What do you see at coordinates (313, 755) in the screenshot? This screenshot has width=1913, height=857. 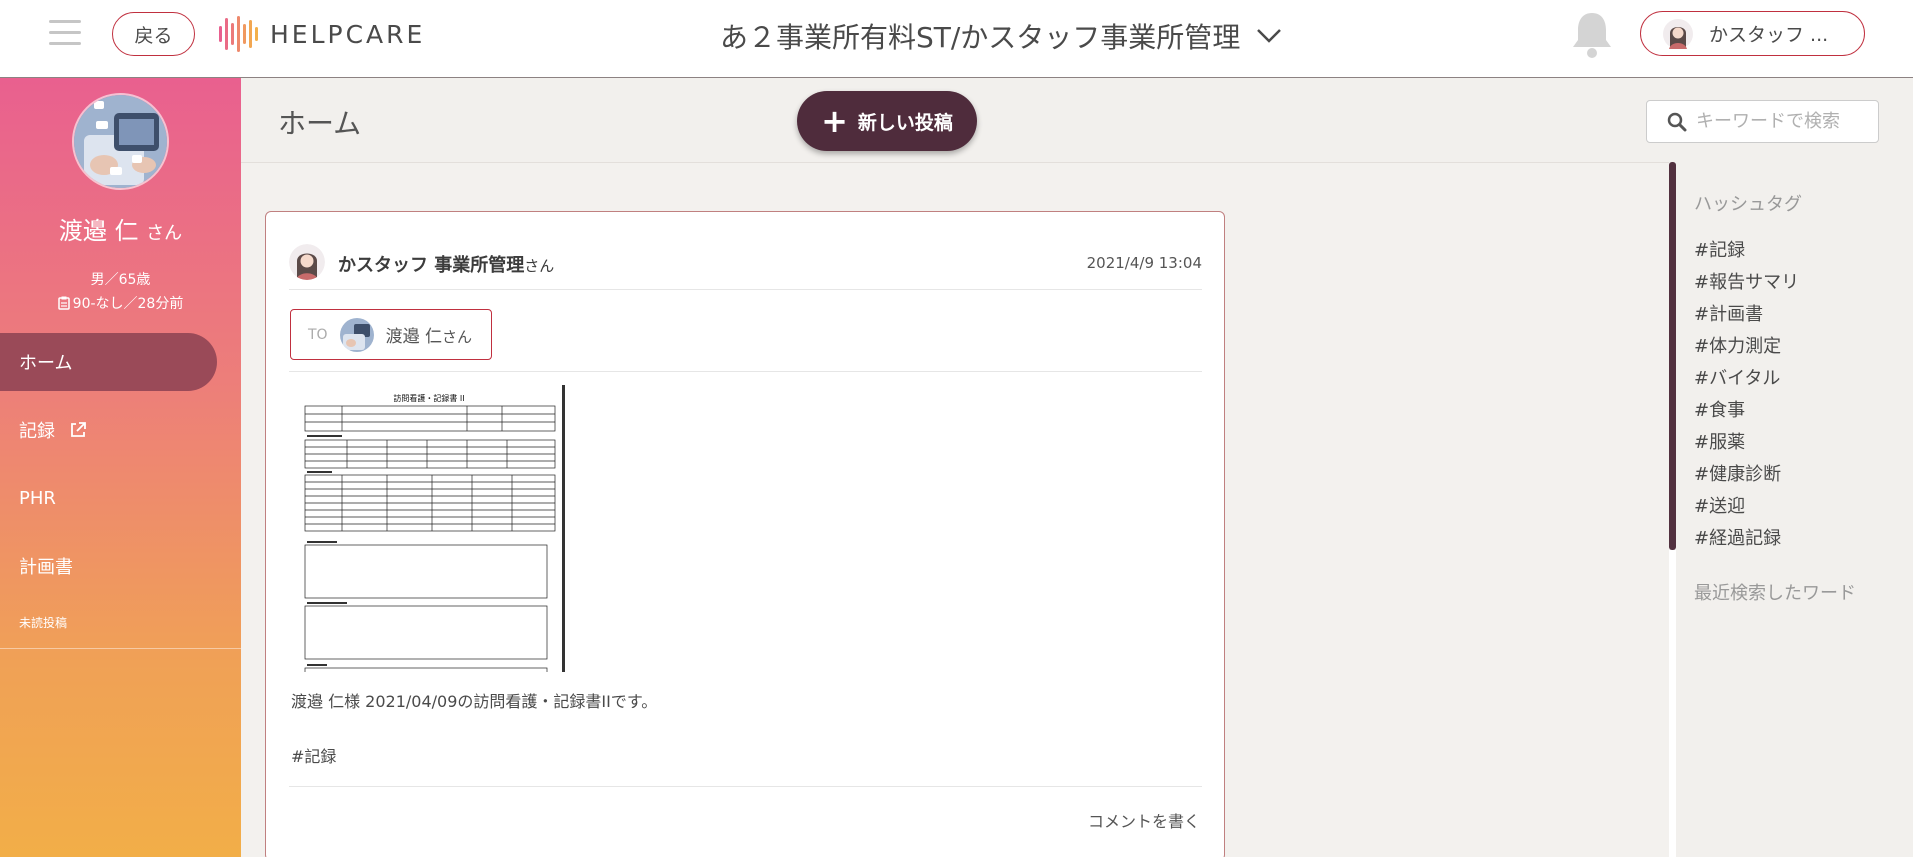 I see `post-hashtag: #記録` at bounding box center [313, 755].